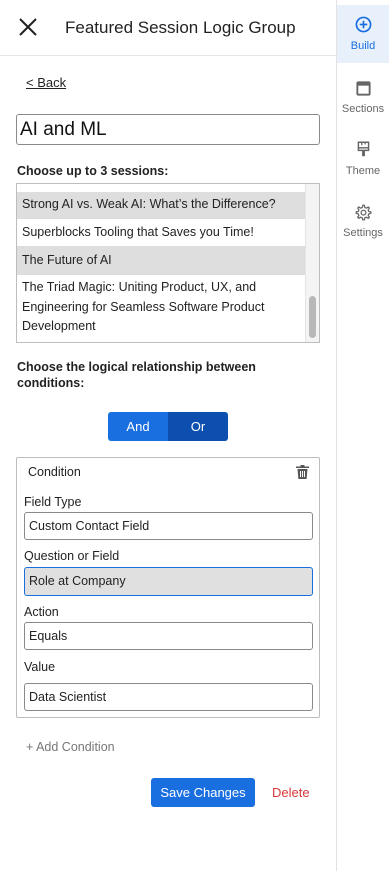 Image resolution: width=389 pixels, height=871 pixels. I want to click on sections-icon, so click(363, 88).